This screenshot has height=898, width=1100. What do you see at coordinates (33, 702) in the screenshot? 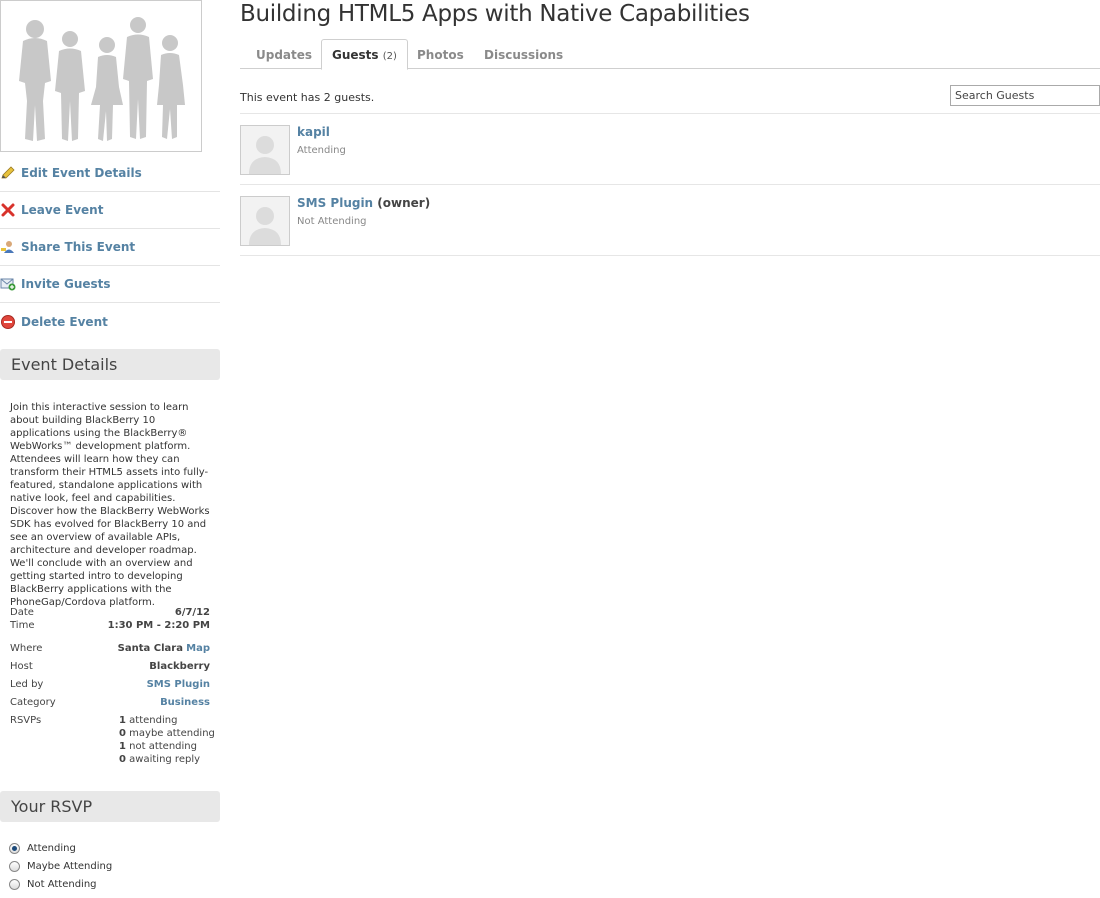
I see `detail-label: Category` at bounding box center [33, 702].